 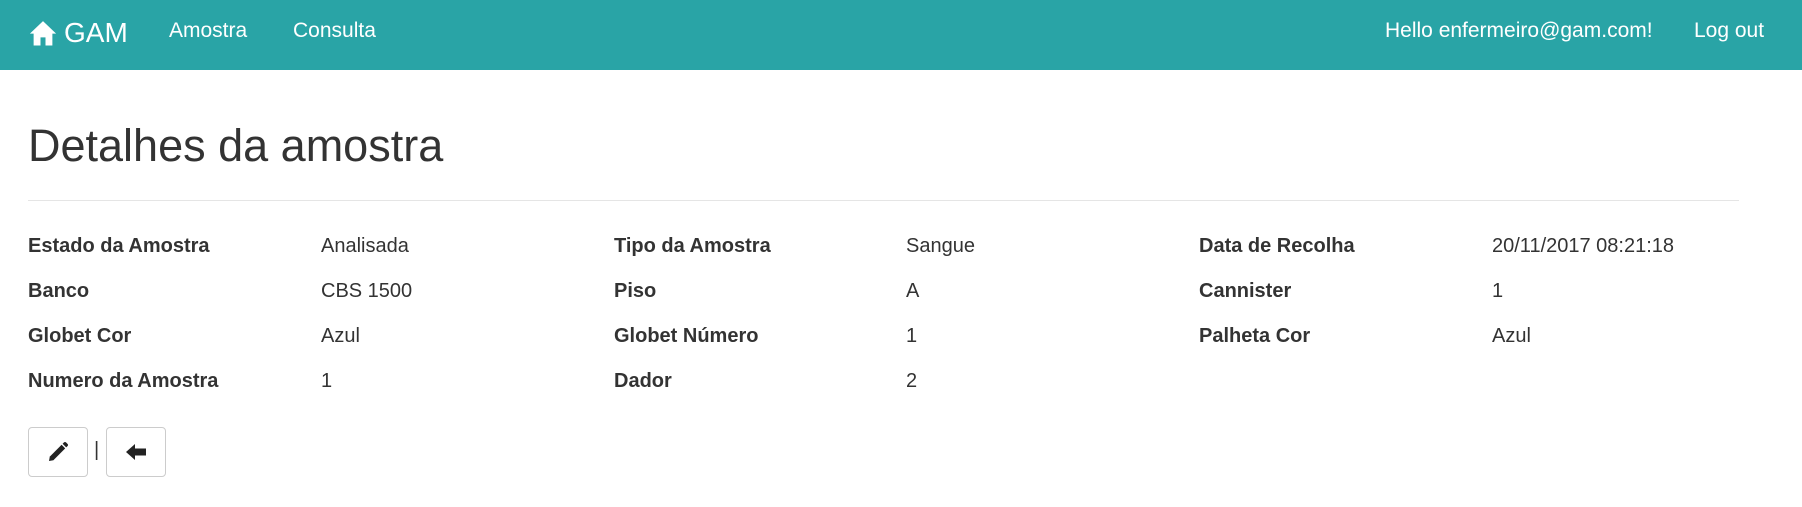 What do you see at coordinates (940, 246) in the screenshot?
I see `tipo-value: Sangue` at bounding box center [940, 246].